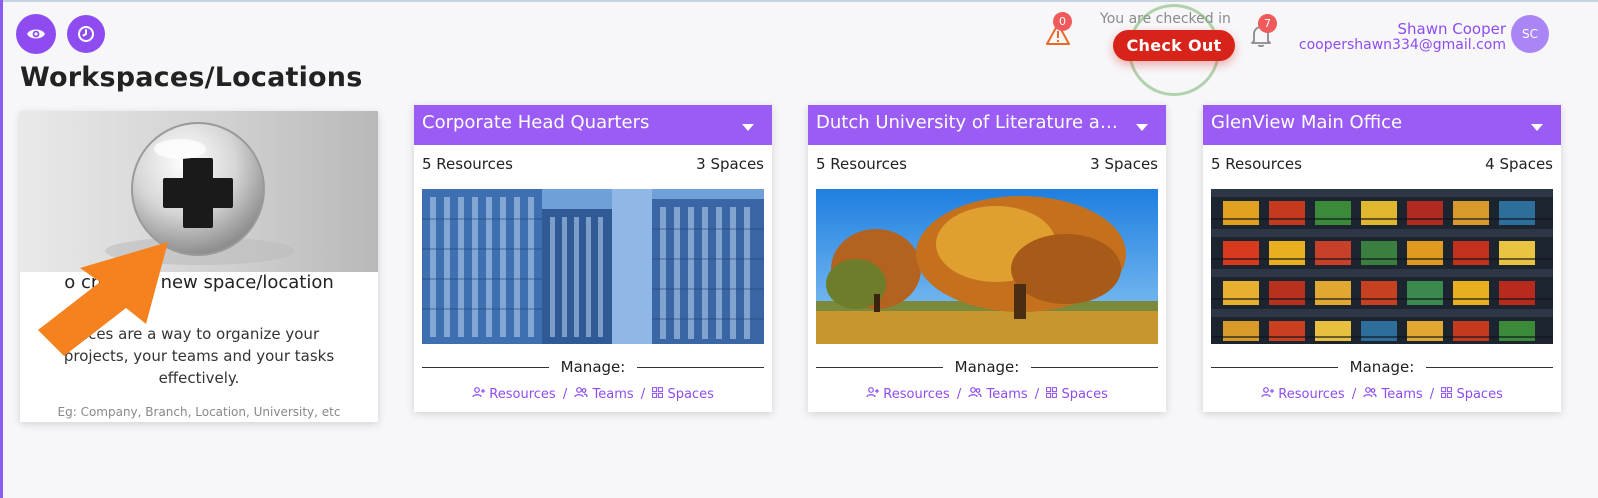  What do you see at coordinates (1451, 29) in the screenshot?
I see `user-name: Shawn Cooper` at bounding box center [1451, 29].